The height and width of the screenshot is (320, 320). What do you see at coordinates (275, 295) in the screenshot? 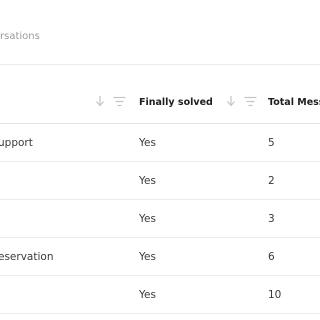
I see `messages-cell: 10` at bounding box center [275, 295].